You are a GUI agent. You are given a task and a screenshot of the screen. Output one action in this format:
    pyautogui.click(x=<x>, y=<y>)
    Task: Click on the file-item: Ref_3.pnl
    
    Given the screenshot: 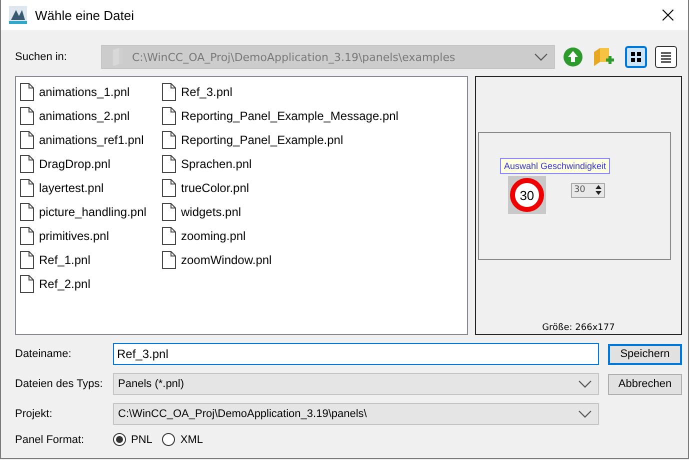 What is the action you would take?
    pyautogui.click(x=206, y=92)
    